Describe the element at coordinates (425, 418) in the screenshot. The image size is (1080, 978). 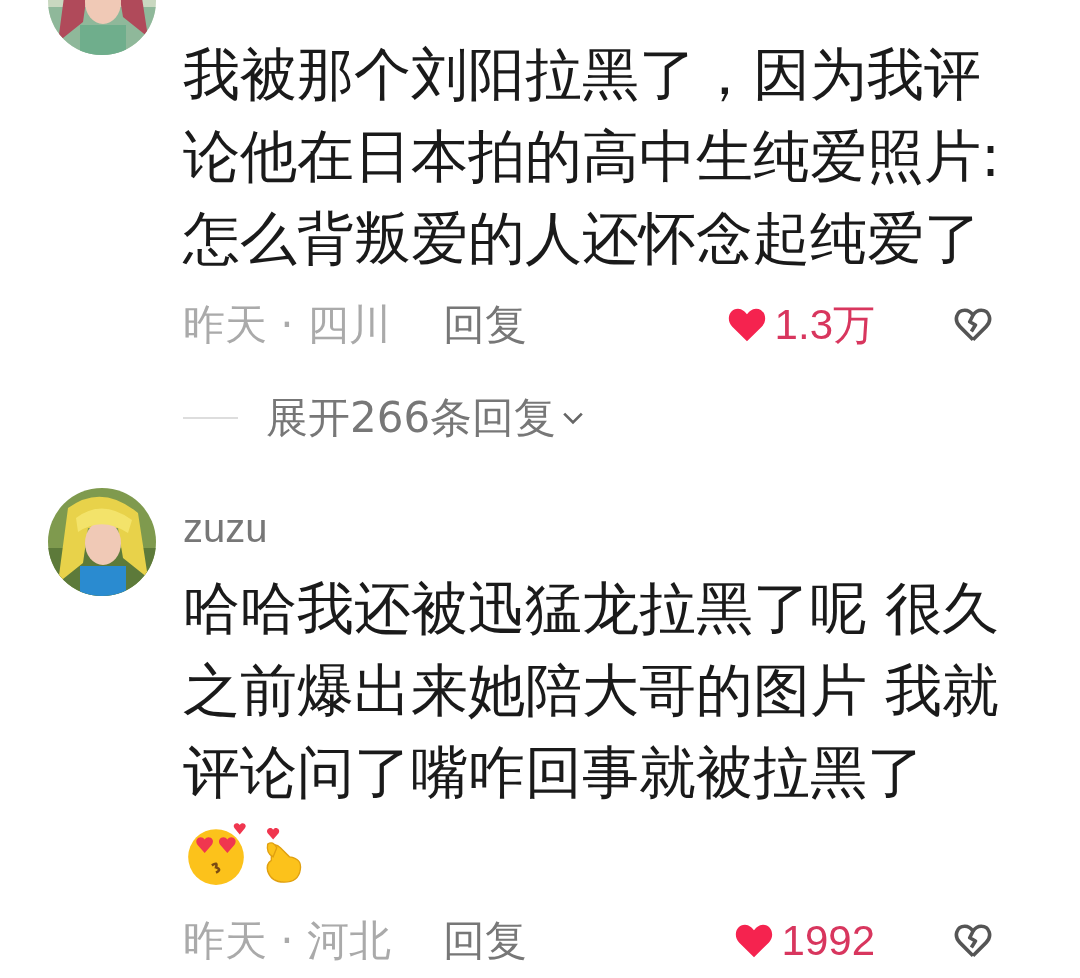
I see `expand-replies-button: 展开266条回复` at that location.